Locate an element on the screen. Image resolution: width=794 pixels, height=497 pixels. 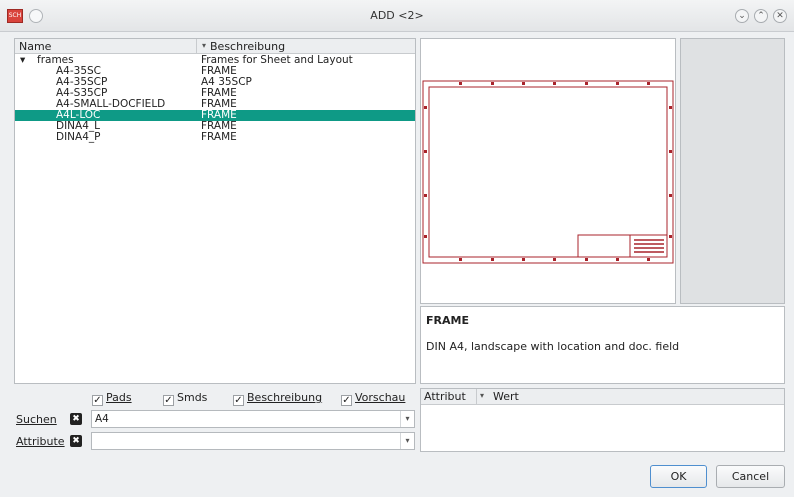
window-title: ADD <2> is located at coordinates (397, 15).